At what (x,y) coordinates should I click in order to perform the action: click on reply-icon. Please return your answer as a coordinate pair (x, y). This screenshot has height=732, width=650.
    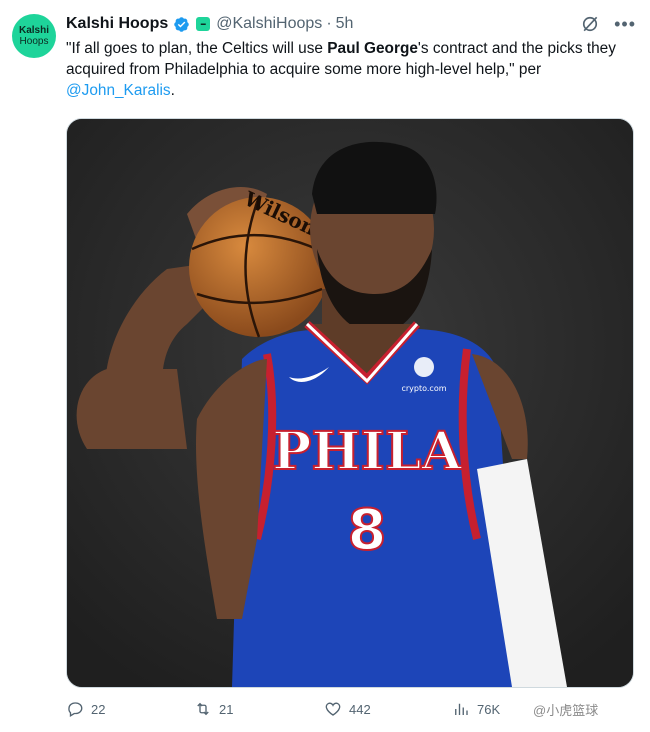
    Looking at the image, I should click on (75, 709).